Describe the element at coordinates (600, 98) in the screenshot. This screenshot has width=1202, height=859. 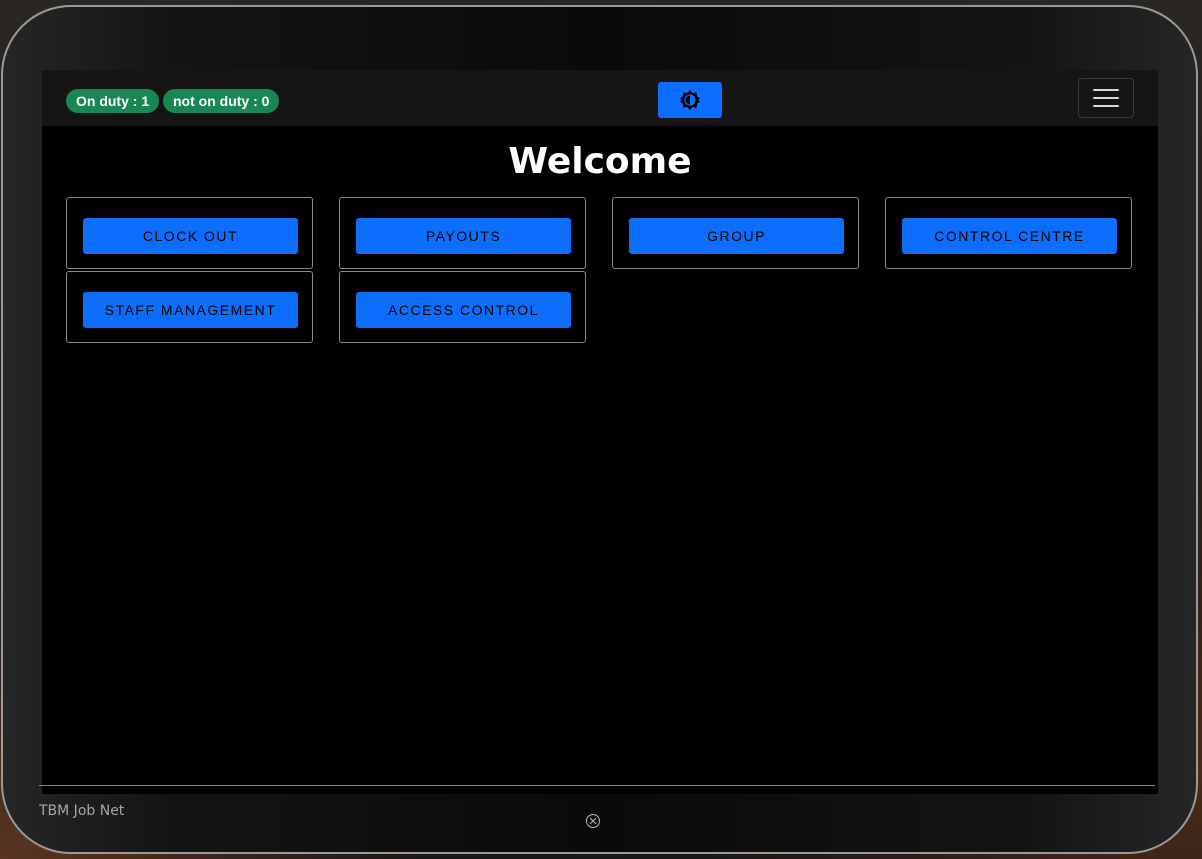
I see `navbar: On duty : 1 not on duty : 0` at that location.